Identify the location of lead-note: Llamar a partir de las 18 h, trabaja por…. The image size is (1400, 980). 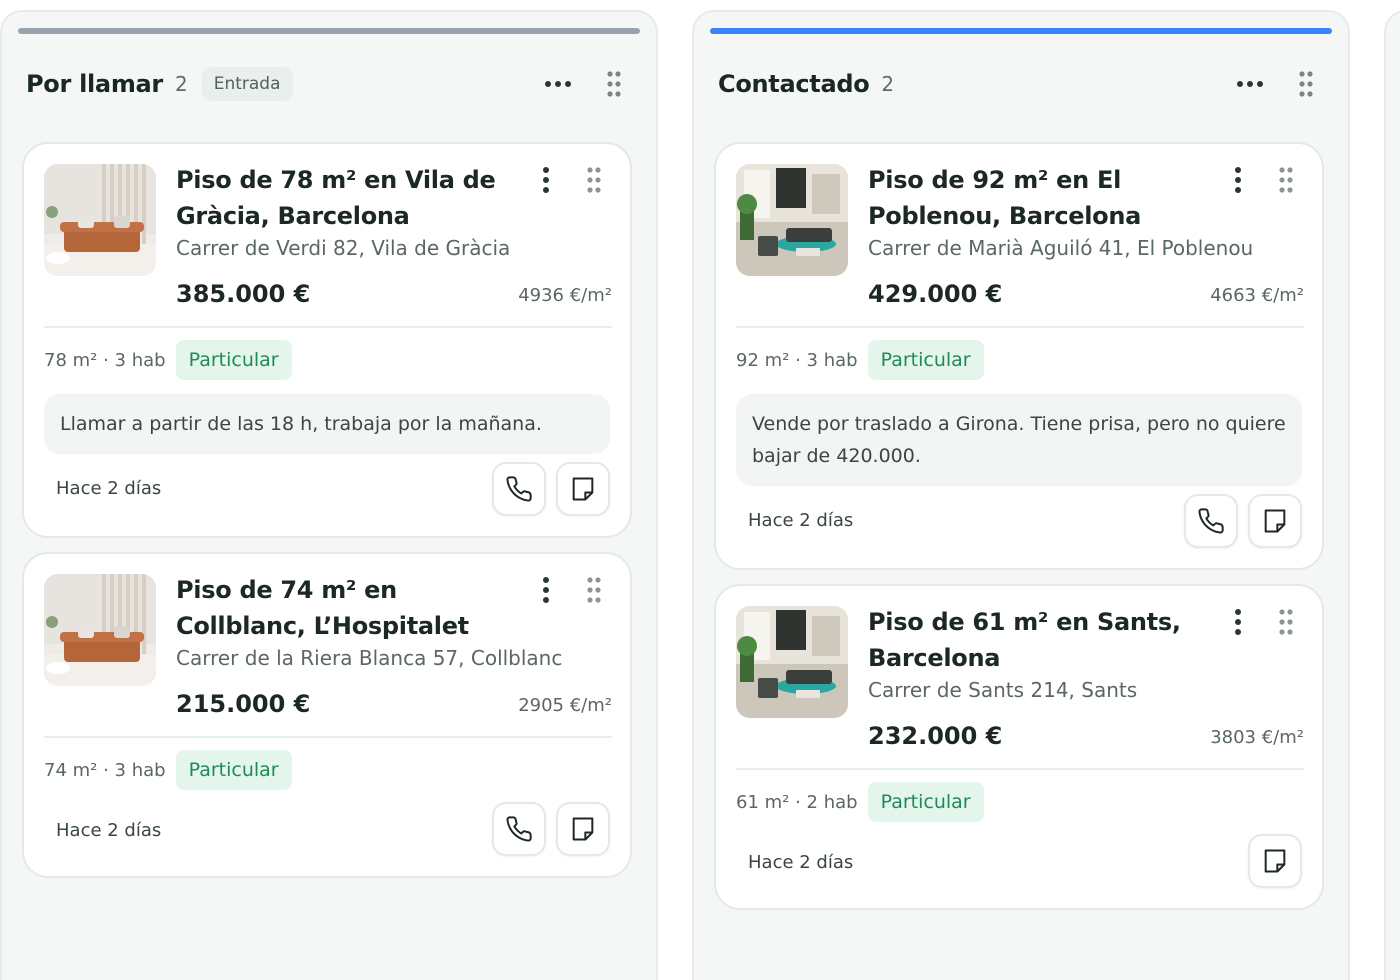
(327, 424).